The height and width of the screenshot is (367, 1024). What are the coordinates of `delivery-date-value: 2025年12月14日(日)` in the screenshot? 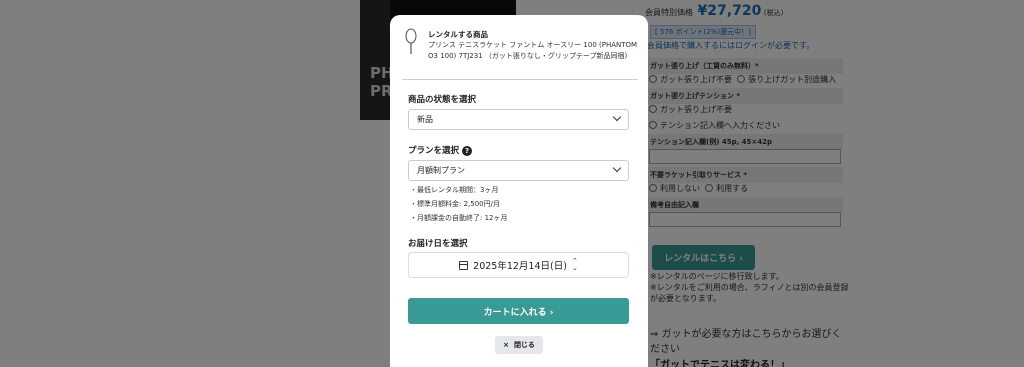 It's located at (520, 266).